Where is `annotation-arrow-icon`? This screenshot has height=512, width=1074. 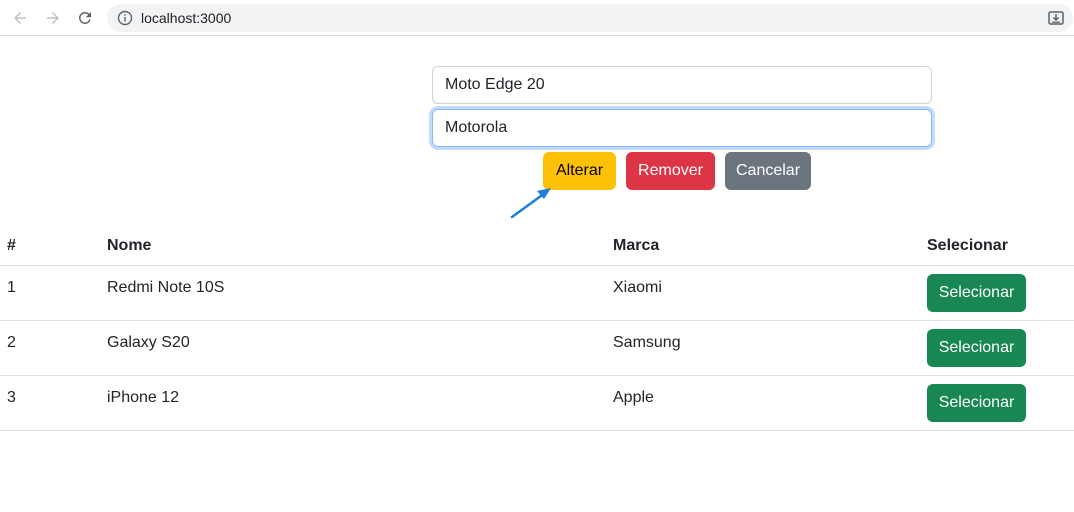 annotation-arrow-icon is located at coordinates (530, 203).